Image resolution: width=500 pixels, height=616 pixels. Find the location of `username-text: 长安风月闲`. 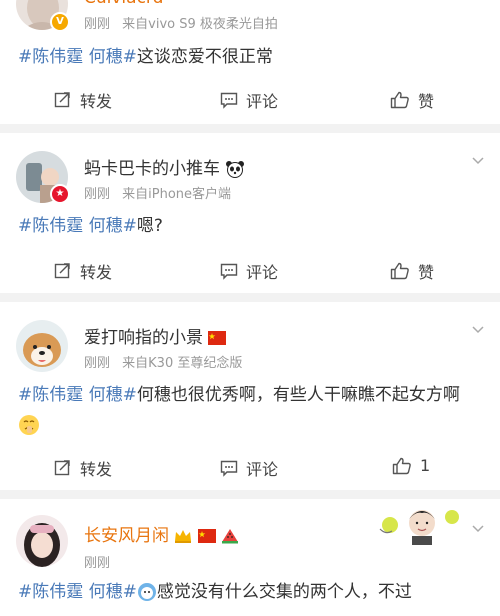

username-text: 长安风月闲 is located at coordinates (126, 536).